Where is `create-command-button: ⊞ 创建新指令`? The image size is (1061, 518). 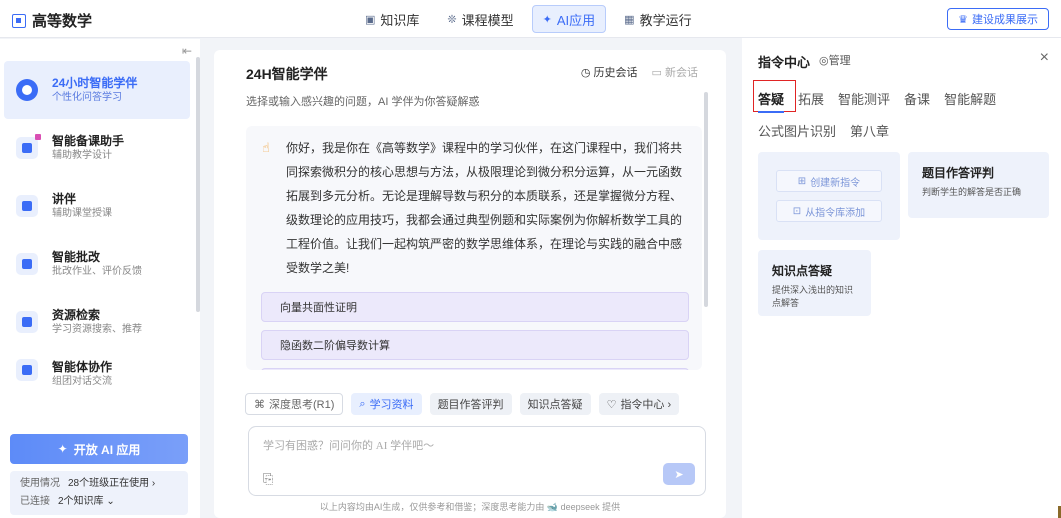
create-command-button: ⊞ 创建新指令 is located at coordinates (829, 181).